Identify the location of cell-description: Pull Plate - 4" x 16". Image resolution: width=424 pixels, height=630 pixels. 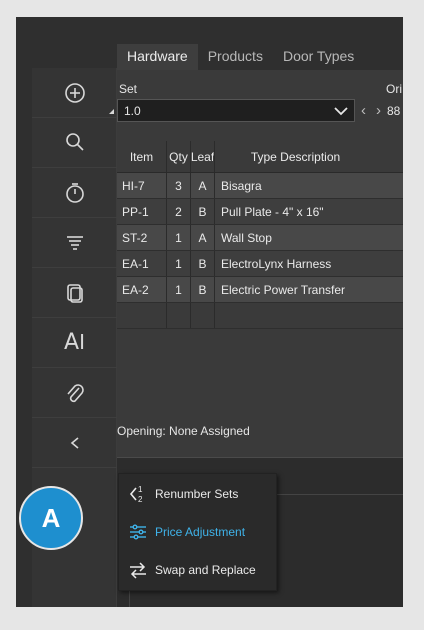
(309, 211).